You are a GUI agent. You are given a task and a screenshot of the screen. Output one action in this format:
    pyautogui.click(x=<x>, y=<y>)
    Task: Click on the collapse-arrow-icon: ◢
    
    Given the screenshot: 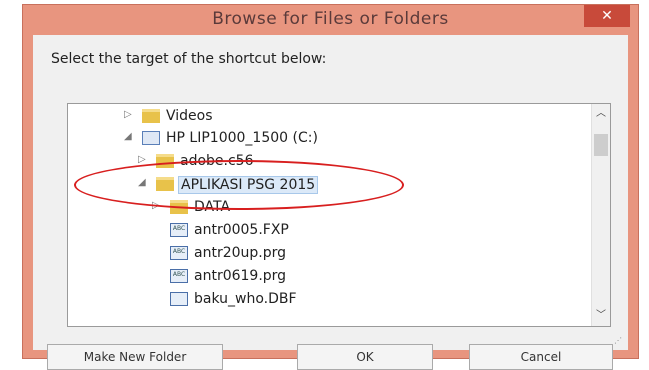 What is the action you would take?
    pyautogui.click(x=128, y=136)
    